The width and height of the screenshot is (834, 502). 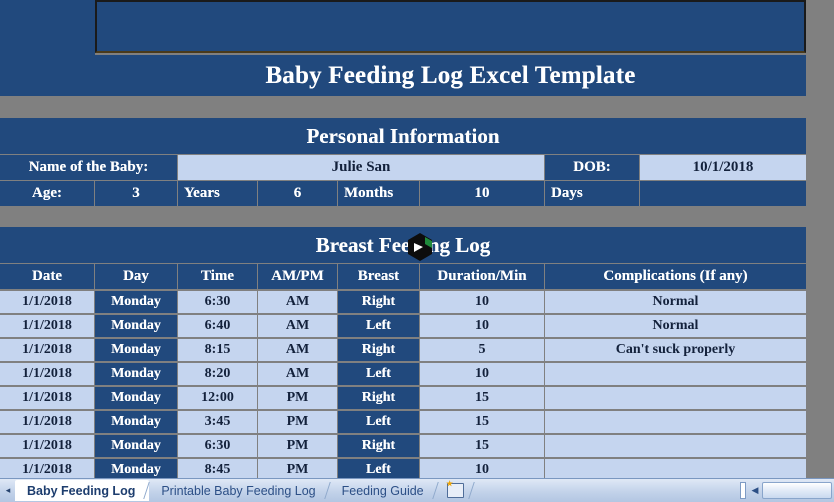 I want to click on sheet-tab-label: Feeding Guide, so click(x=382, y=490).